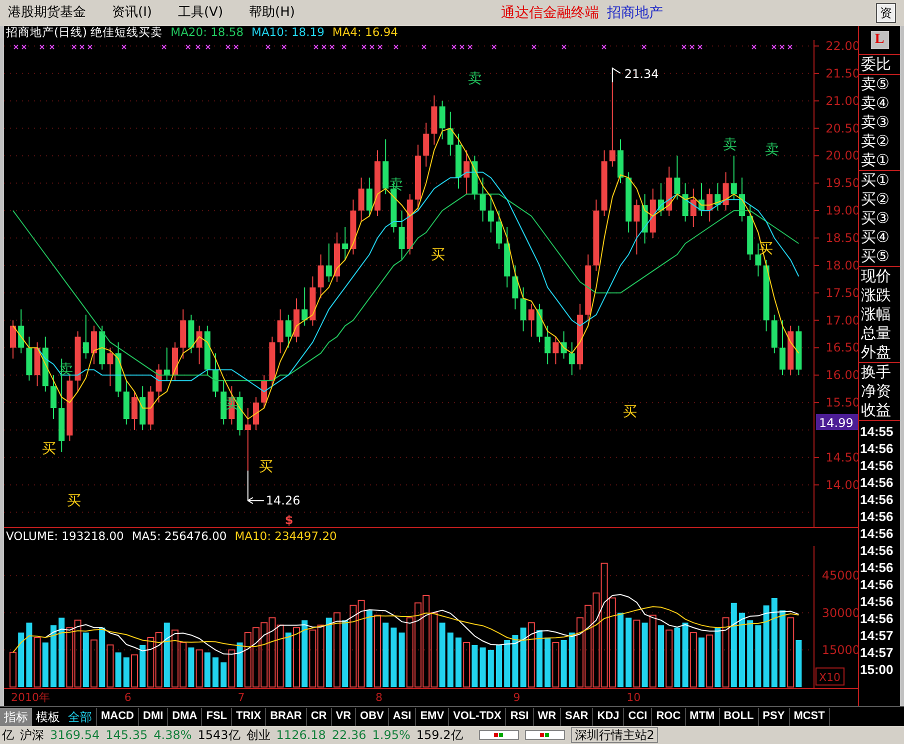  I want to click on quote-label: 委比, so click(876, 64).